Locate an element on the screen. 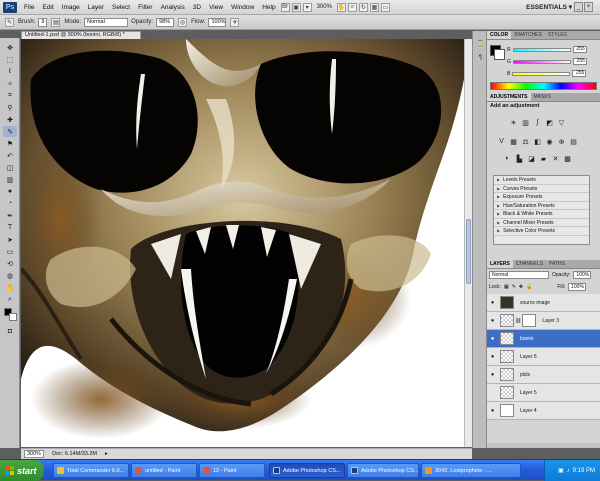 This screenshot has width=600, height=481. menu-layer: Layer is located at coordinates (96, 7).